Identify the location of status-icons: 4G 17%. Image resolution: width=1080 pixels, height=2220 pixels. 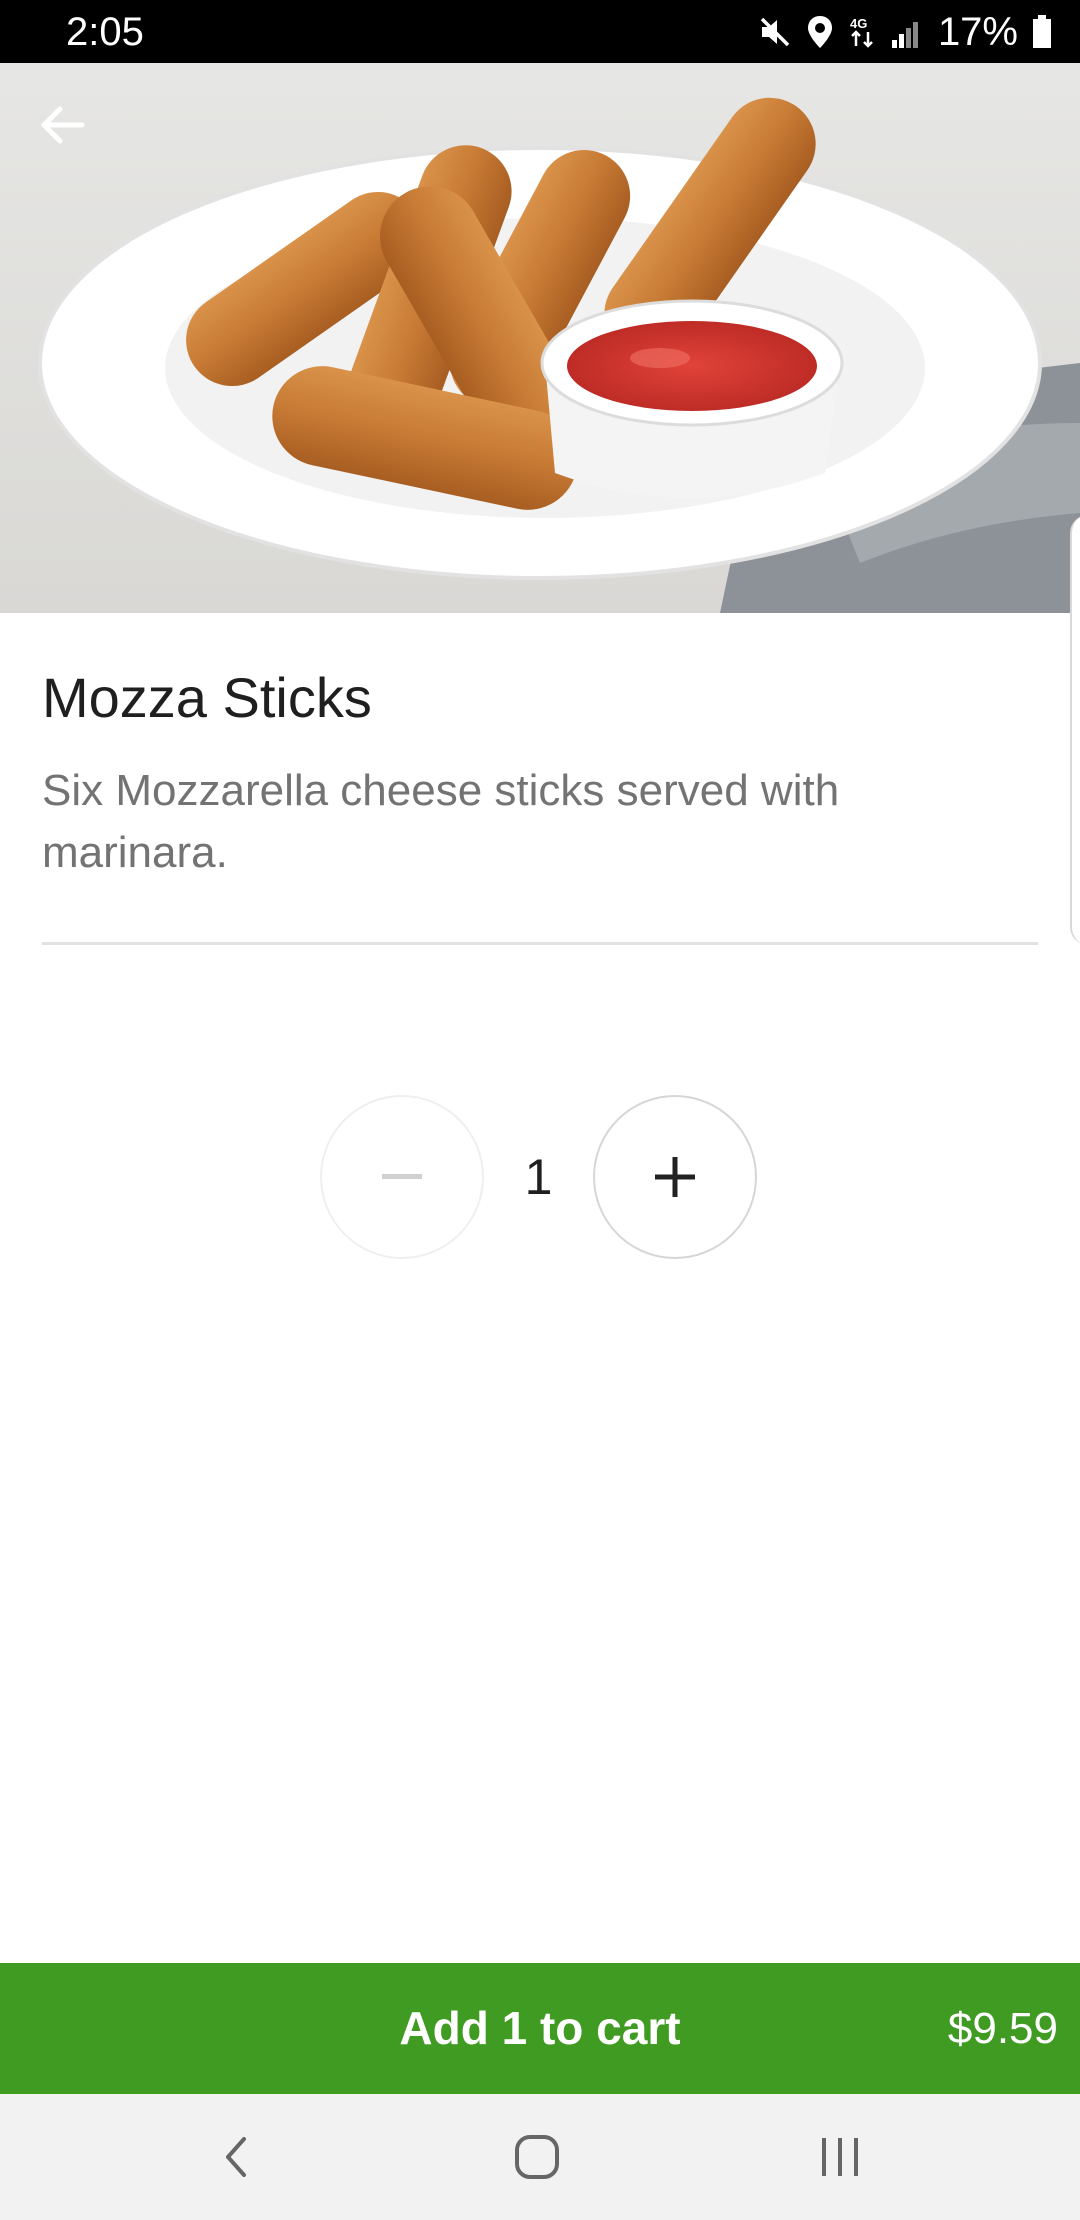
(905, 32).